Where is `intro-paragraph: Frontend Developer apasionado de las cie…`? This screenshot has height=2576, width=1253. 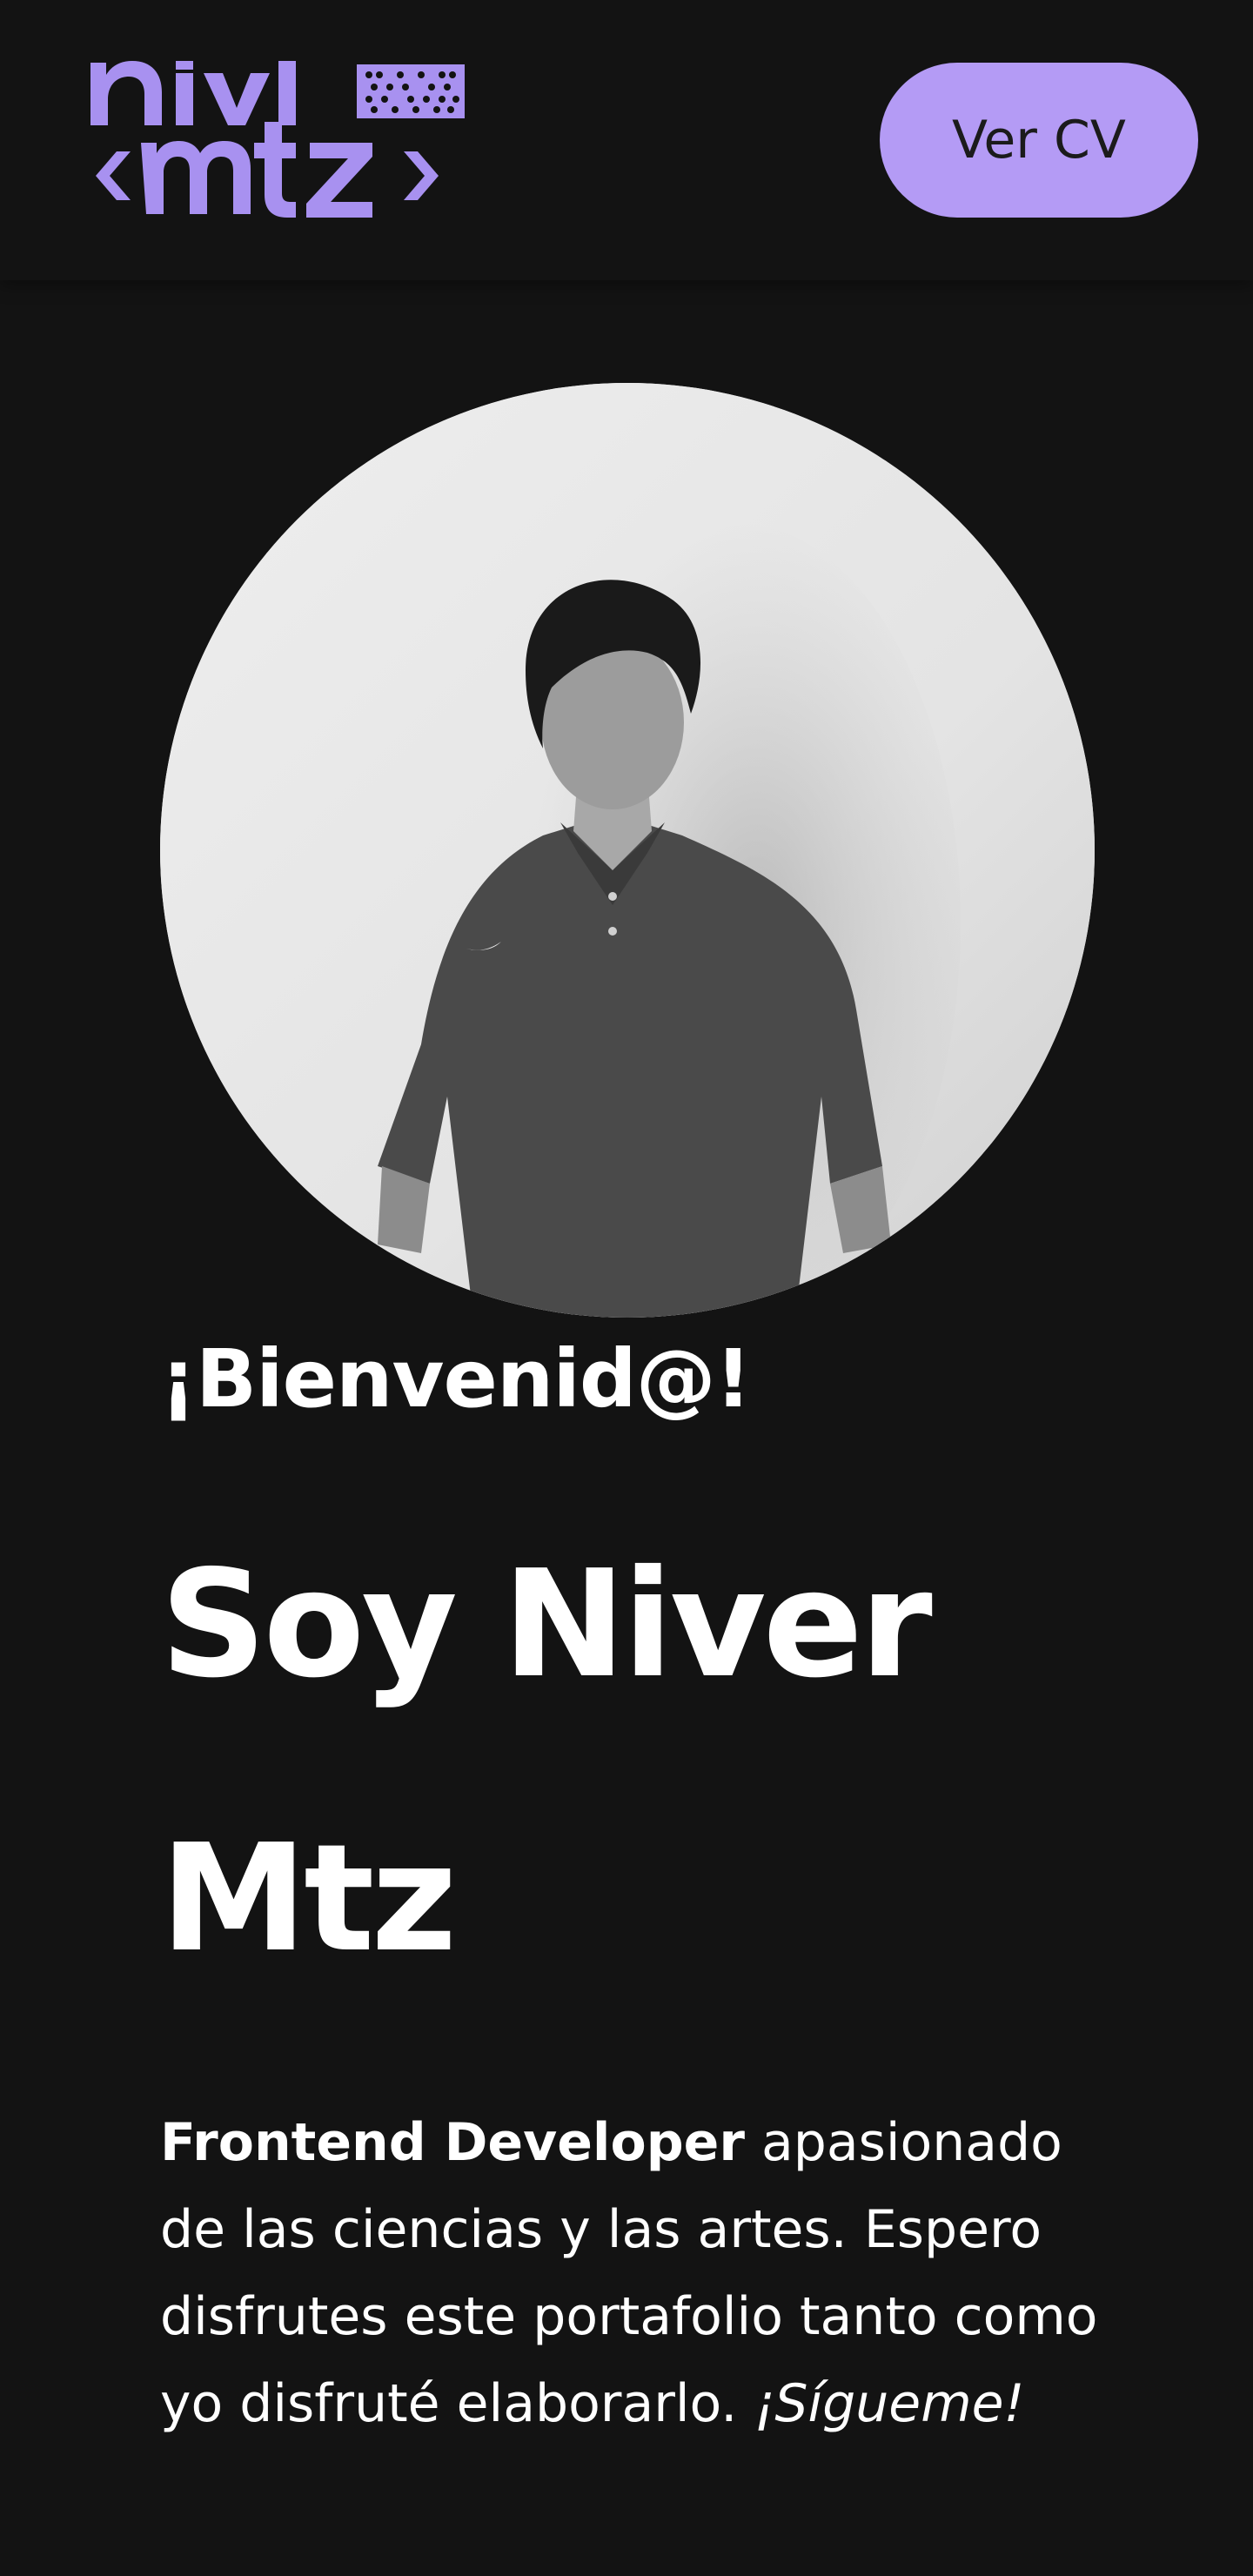 intro-paragraph: Frontend Developer apasionado de las cie… is located at coordinates (643, 2273).